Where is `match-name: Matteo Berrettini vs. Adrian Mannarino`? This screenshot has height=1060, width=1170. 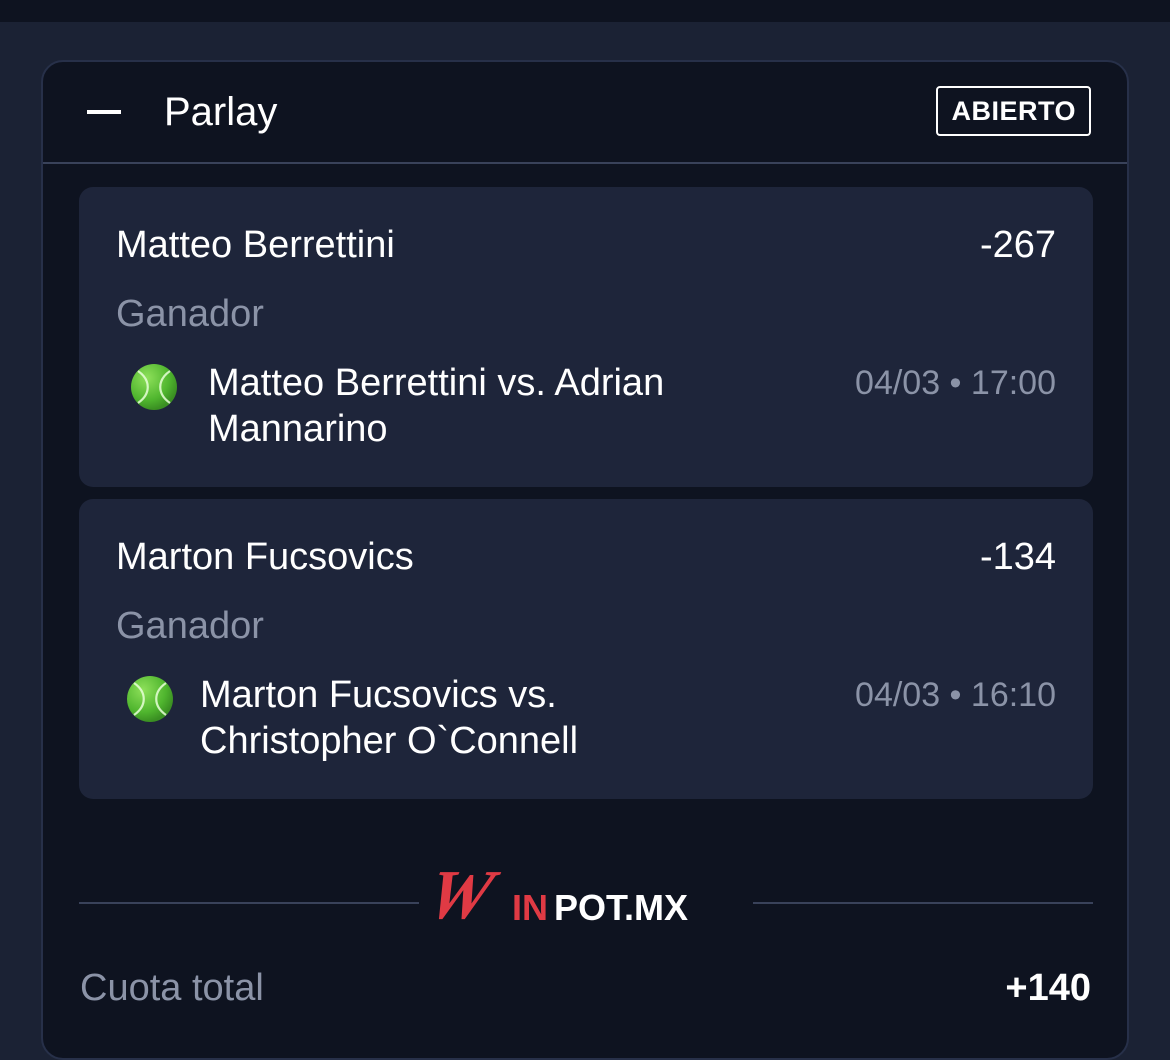
match-name: Matteo Berrettini vs. Adrian Mannarino is located at coordinates (436, 406).